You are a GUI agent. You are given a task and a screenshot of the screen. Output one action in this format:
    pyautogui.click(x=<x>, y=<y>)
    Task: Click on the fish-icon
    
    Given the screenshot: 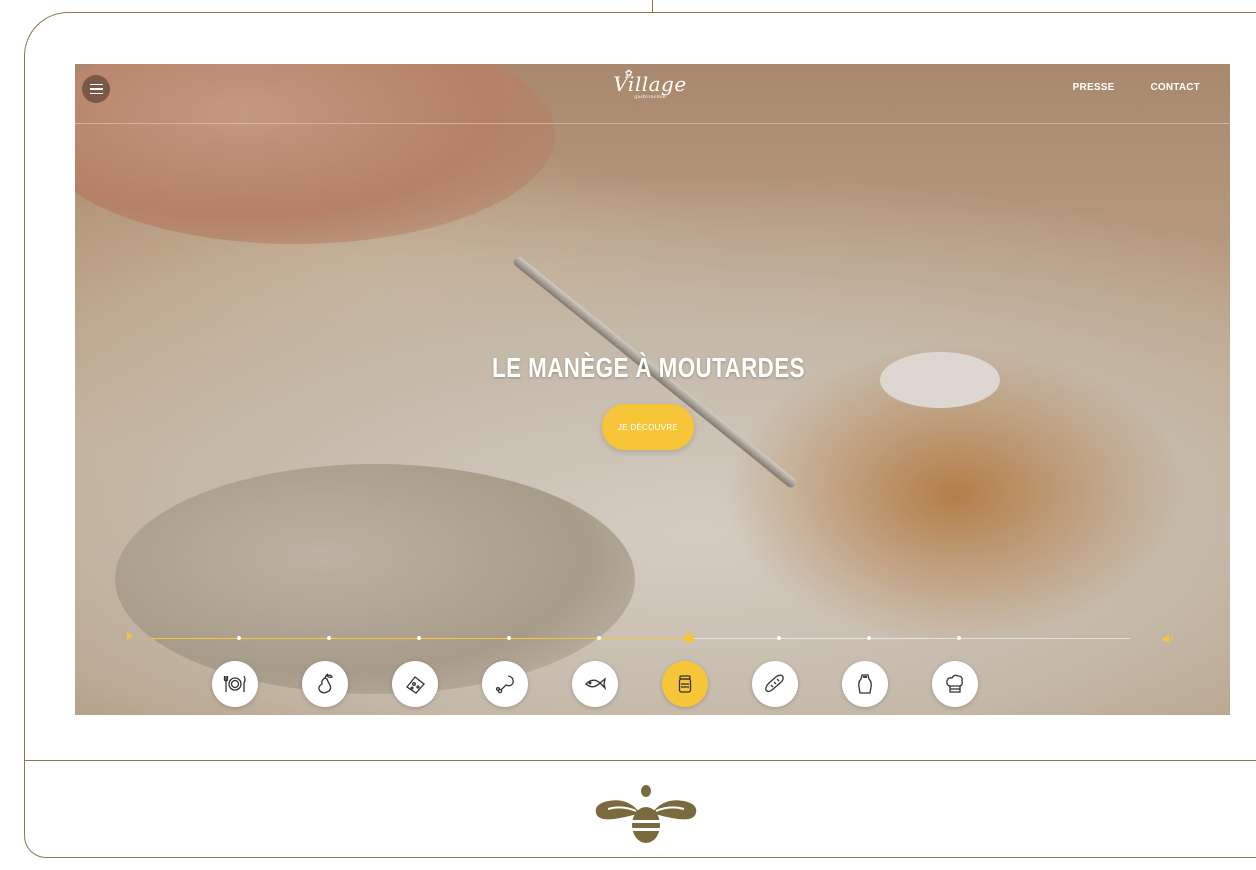 What is the action you would take?
    pyautogui.click(x=596, y=684)
    